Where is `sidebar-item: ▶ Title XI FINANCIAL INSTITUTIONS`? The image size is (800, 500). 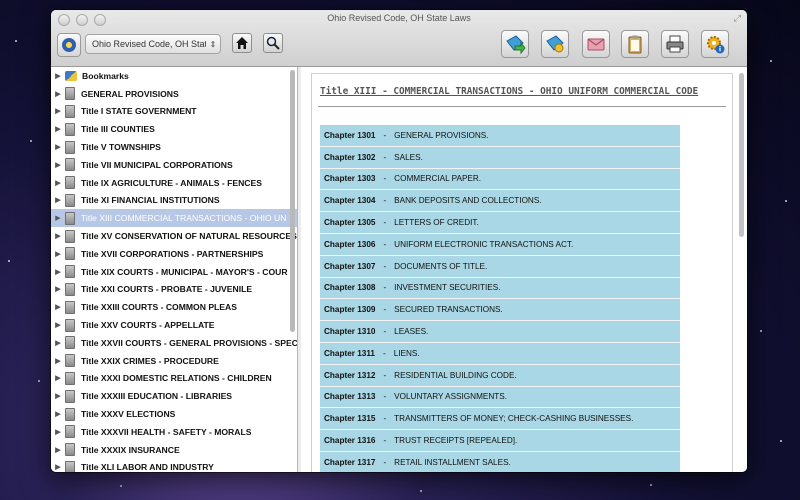
sidebar-item: ▶ Title XI FINANCIAL INSTITUTIONS is located at coordinates (174, 201).